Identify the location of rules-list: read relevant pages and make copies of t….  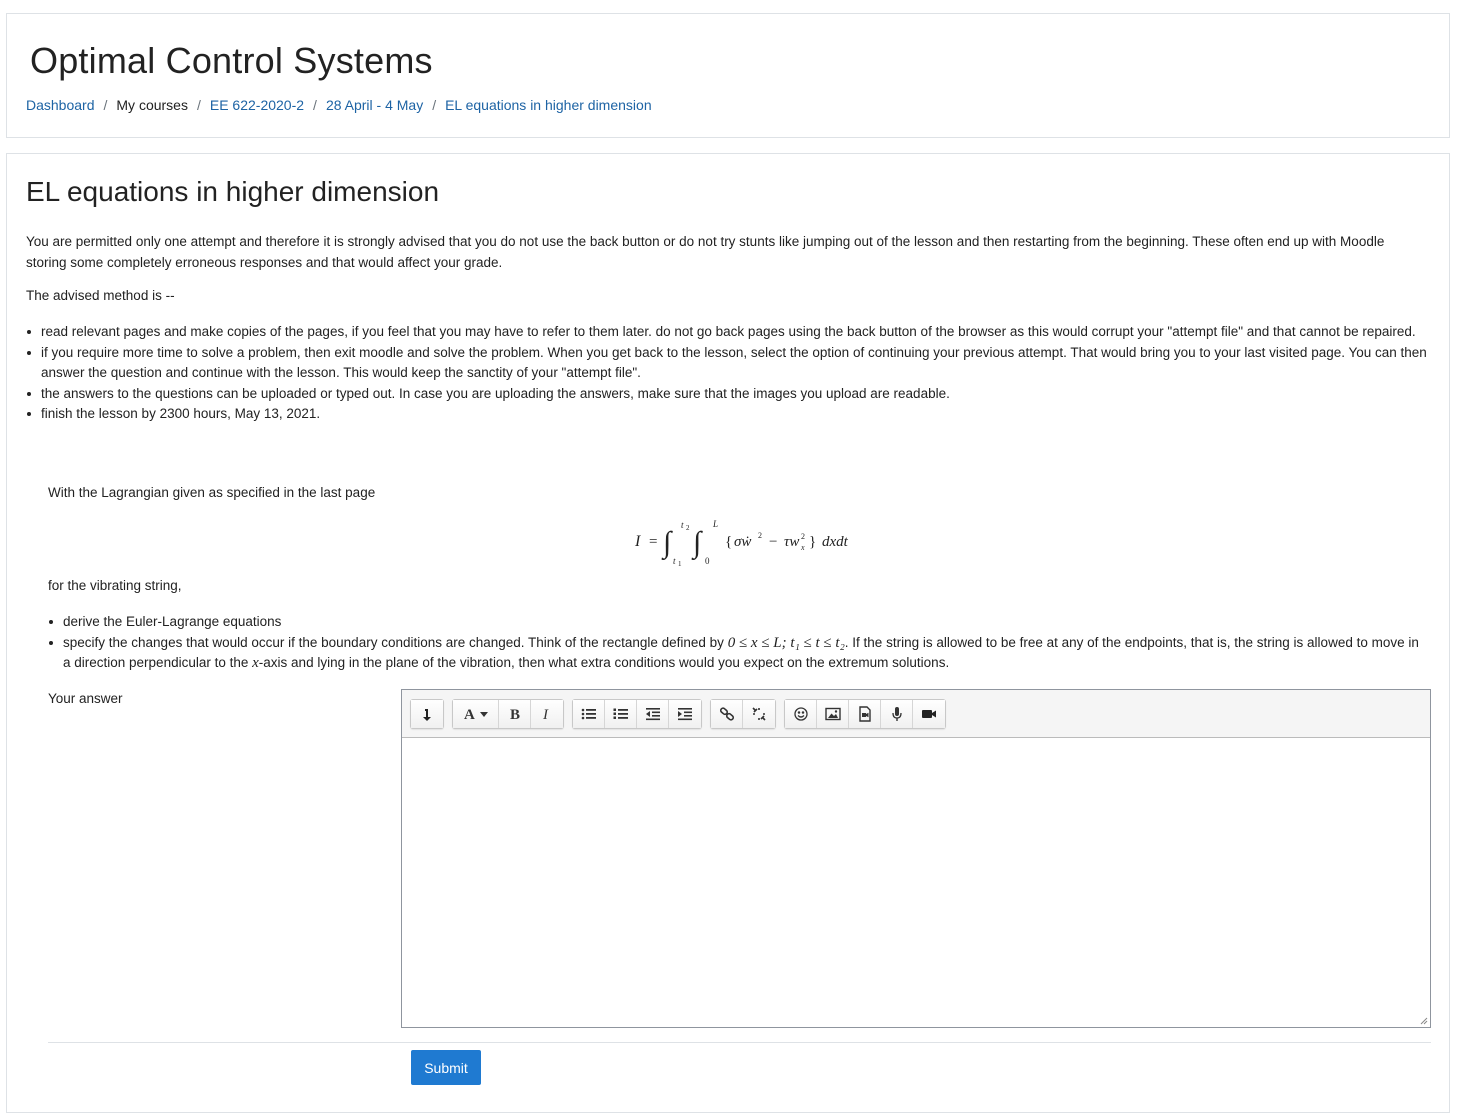
(734, 373).